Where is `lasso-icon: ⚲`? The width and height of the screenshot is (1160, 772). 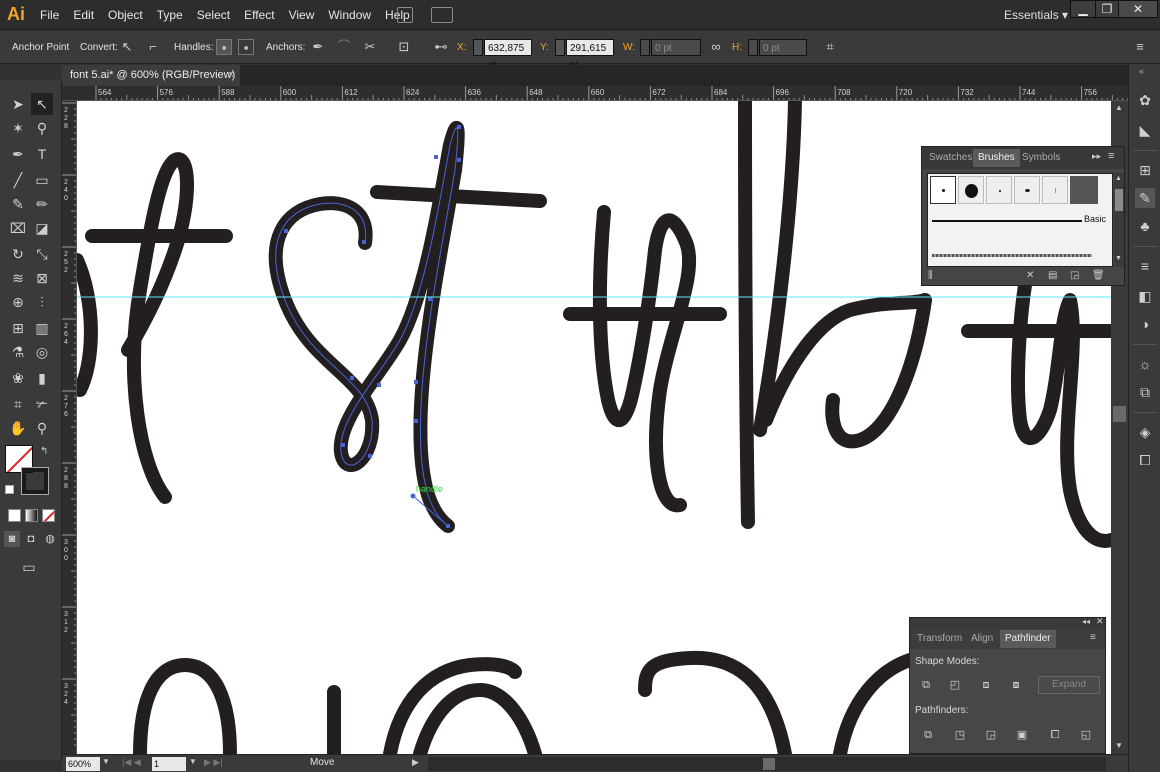
lasso-icon: ⚲ is located at coordinates (42, 128).